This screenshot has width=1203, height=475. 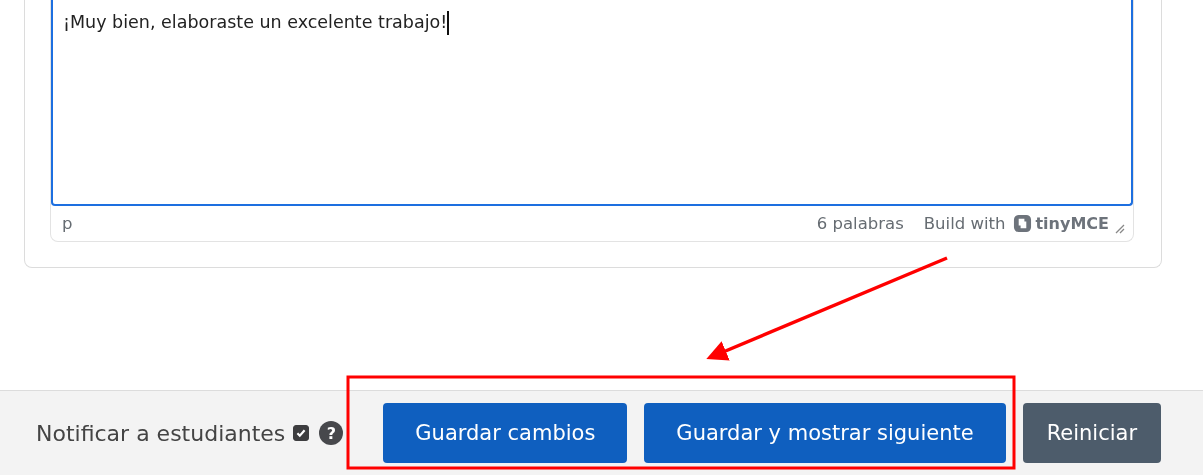 I want to click on word-count: 6 palabras, so click(x=860, y=223).